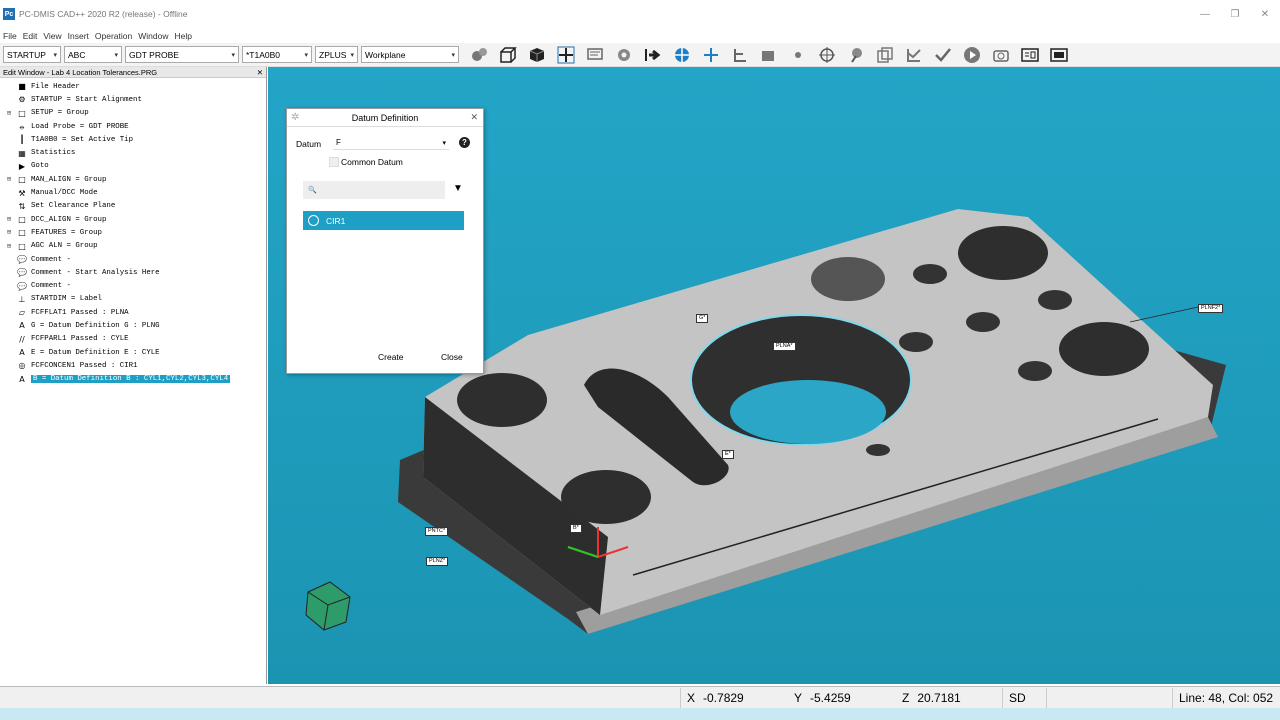 The image size is (1280, 720). What do you see at coordinates (769, 55) in the screenshot?
I see `graph-icon` at bounding box center [769, 55].